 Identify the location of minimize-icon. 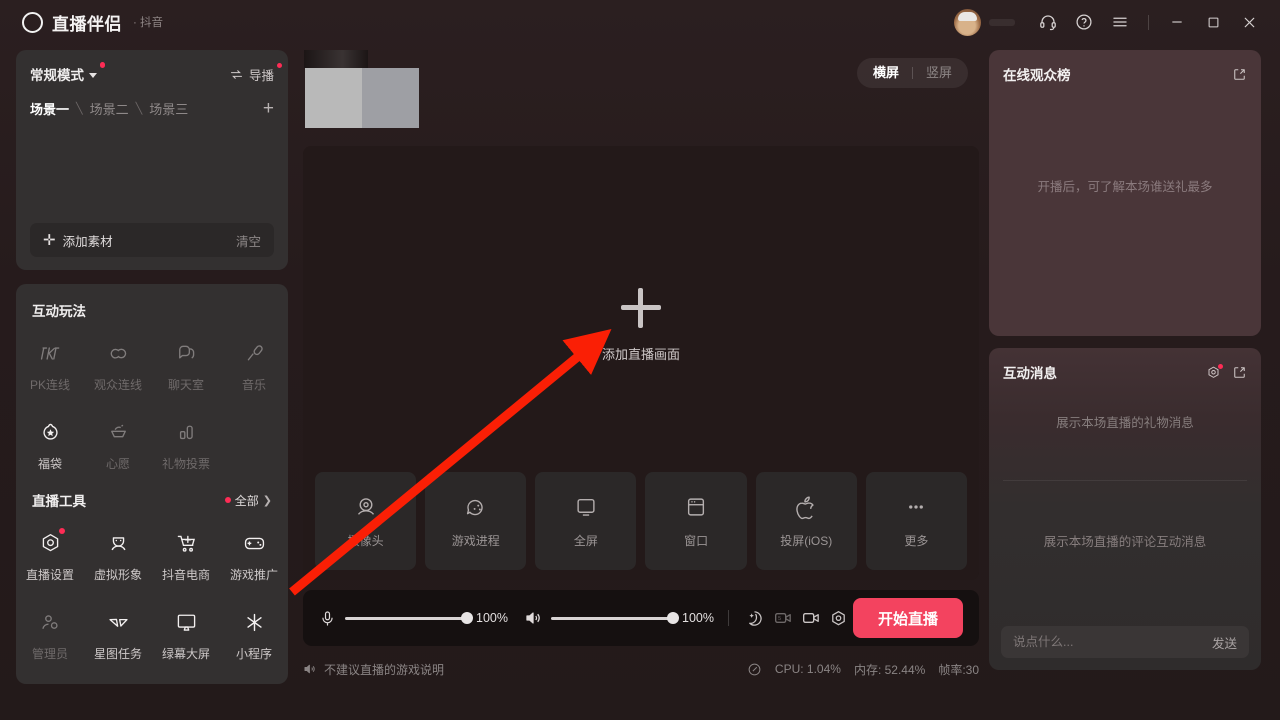
(1177, 22).